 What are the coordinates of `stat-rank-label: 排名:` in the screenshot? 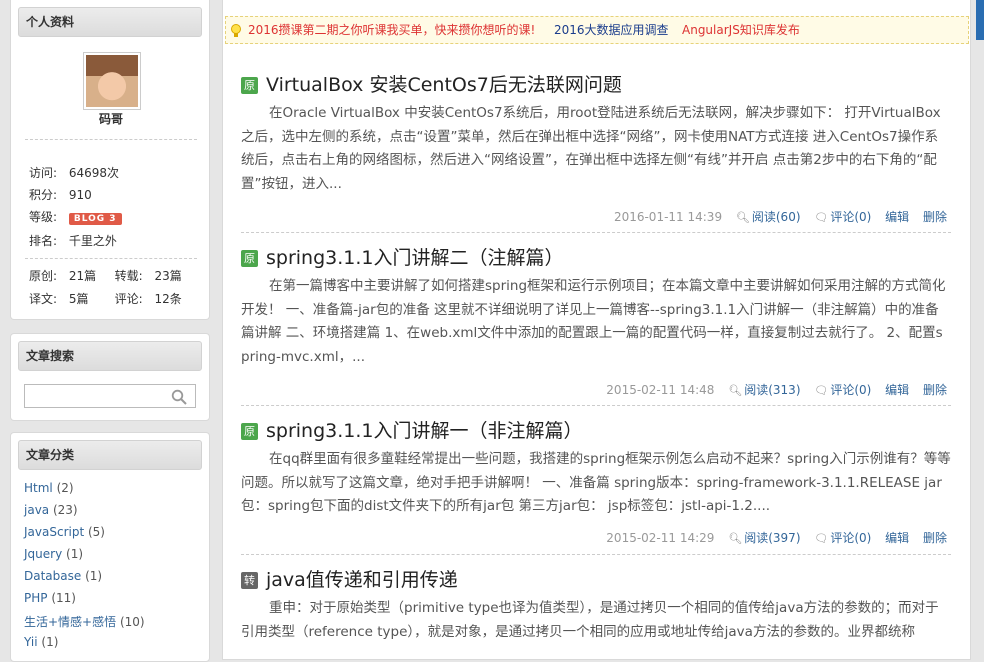 It's located at (43, 241).